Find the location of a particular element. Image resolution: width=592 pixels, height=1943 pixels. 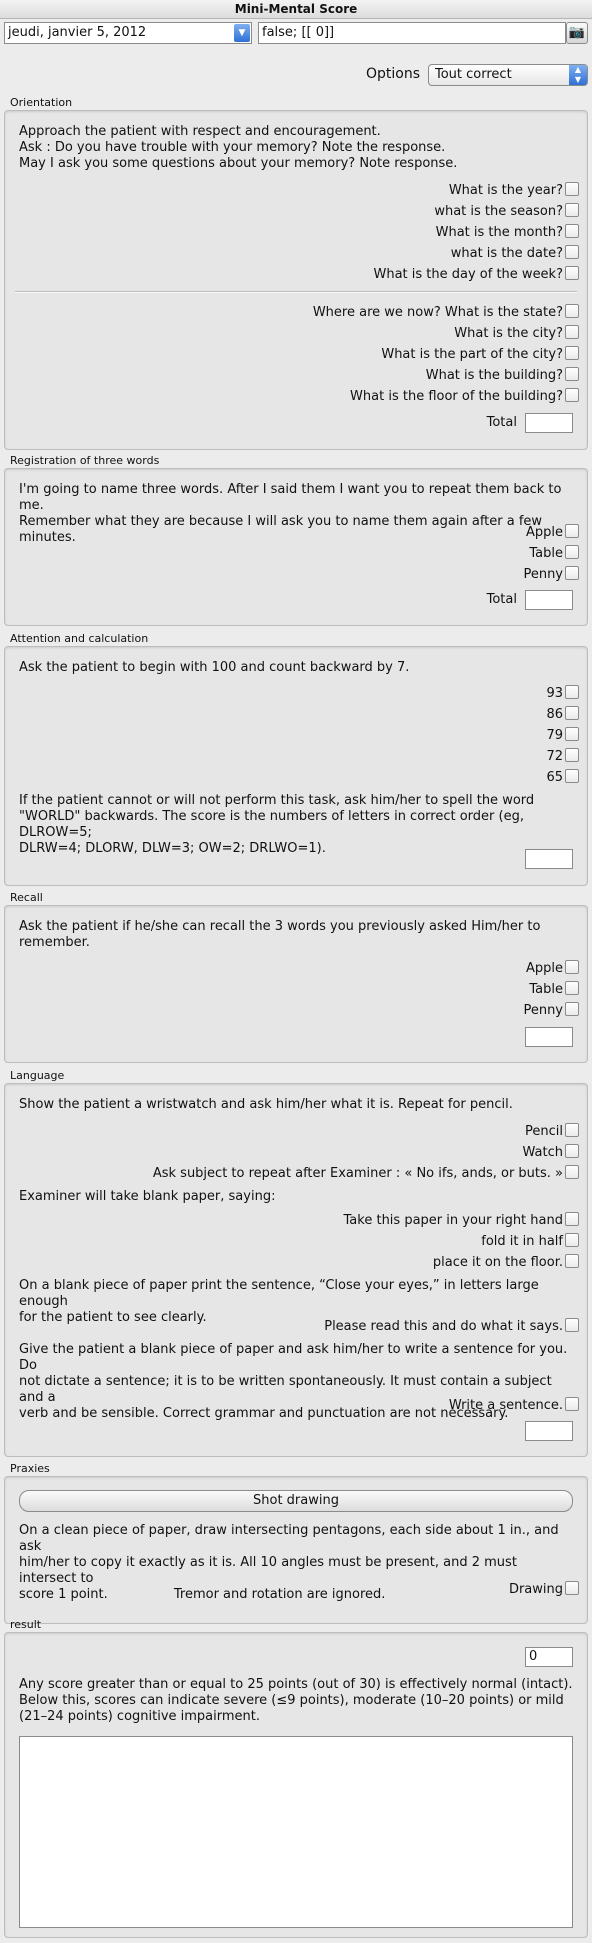

year-check: What is the year? is located at coordinates (514, 190).